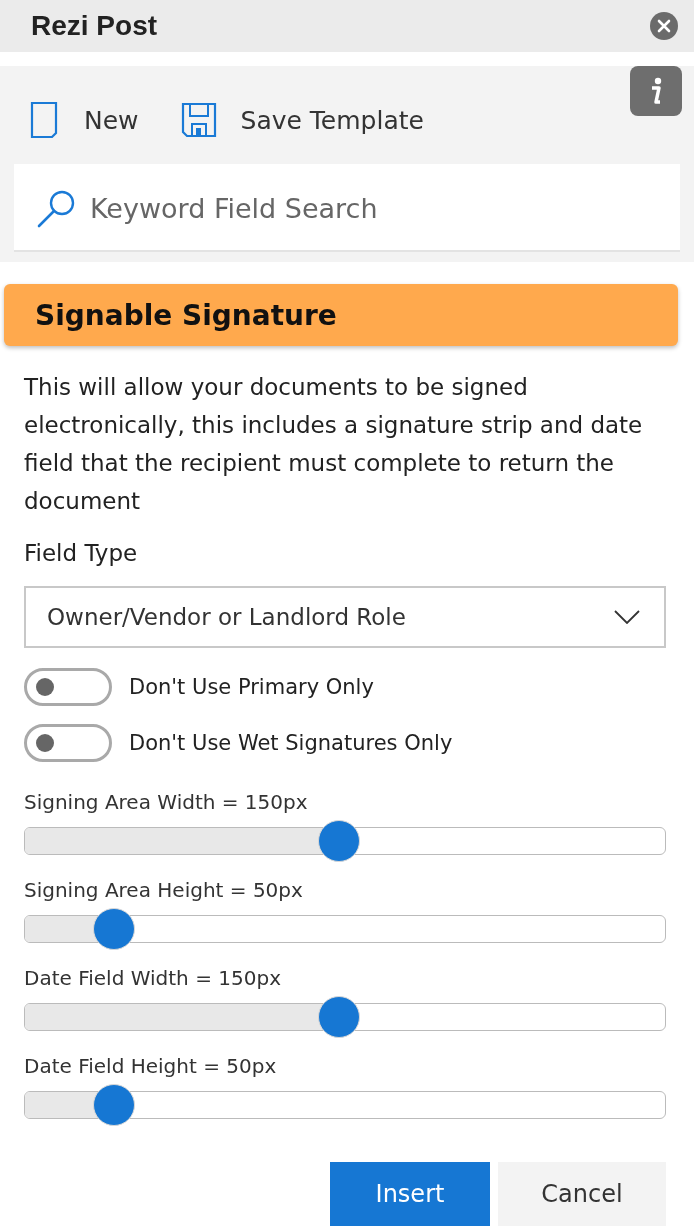 This screenshot has height=1232, width=694. I want to click on slider-label: Signing Area Height = 50px, so click(164, 890).